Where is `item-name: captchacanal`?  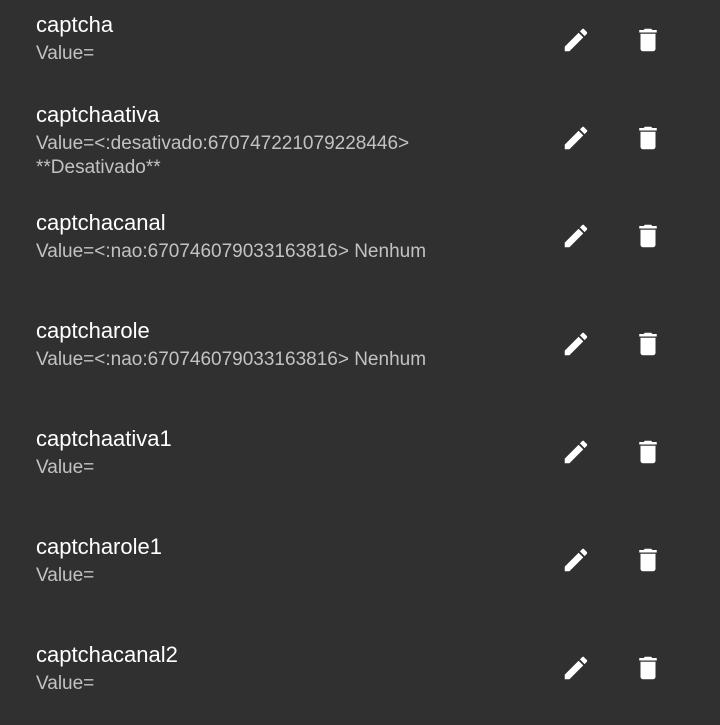 item-name: captchacanal is located at coordinates (101, 222).